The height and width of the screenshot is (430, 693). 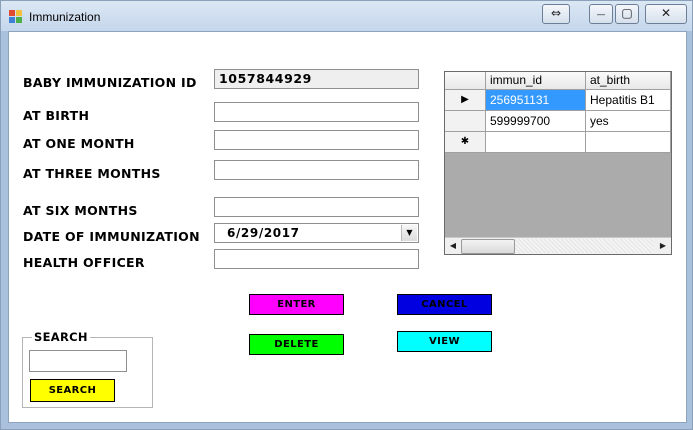 I want to click on close-icon: ✕, so click(x=666, y=13).